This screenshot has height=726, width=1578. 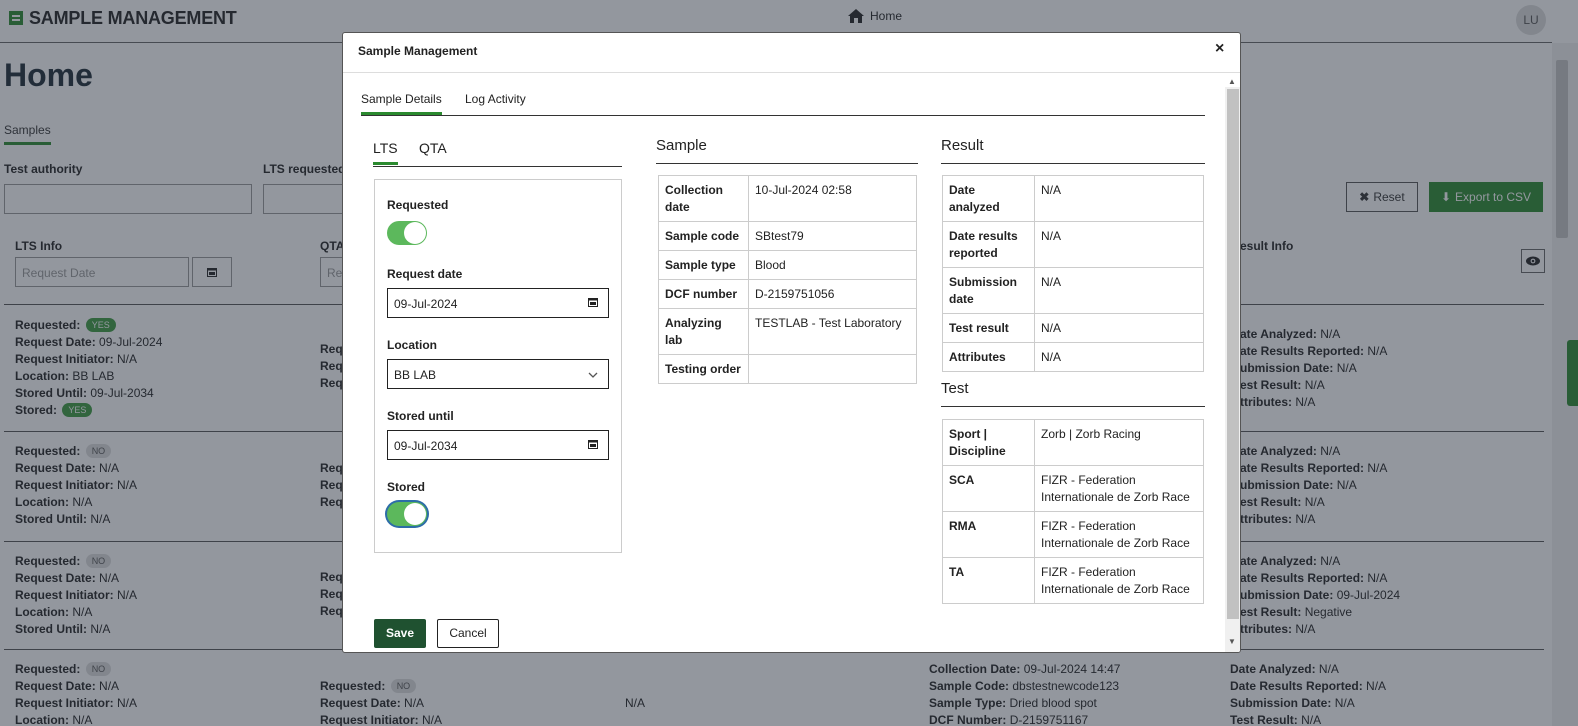 What do you see at coordinates (426, 304) in the screenshot?
I see `request-date-value: 09-Jul-2024` at bounding box center [426, 304].